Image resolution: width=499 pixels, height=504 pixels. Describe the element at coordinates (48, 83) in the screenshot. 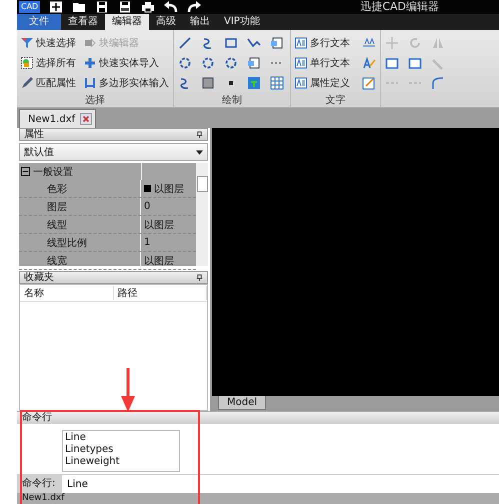

I see `ribbon-button: 匹配属性` at that location.